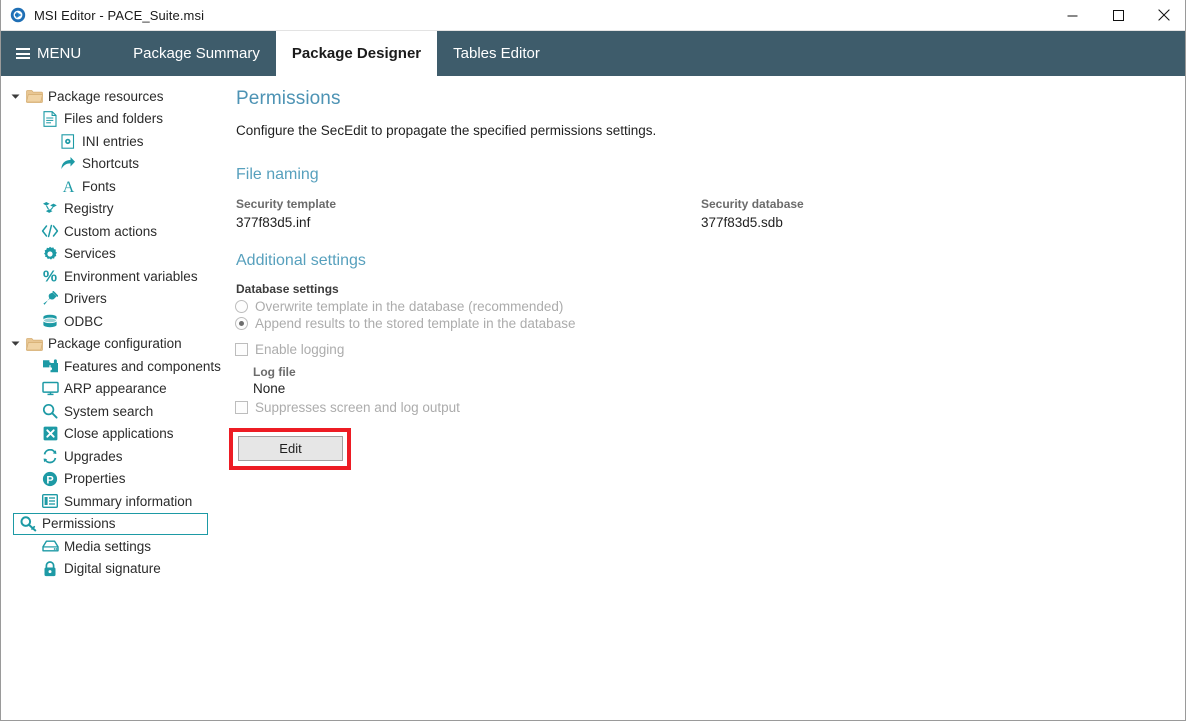 The width and height of the screenshot is (1186, 721). What do you see at coordinates (115, 344) in the screenshot?
I see `sidebar-group-package-configuration: Package configuration` at bounding box center [115, 344].